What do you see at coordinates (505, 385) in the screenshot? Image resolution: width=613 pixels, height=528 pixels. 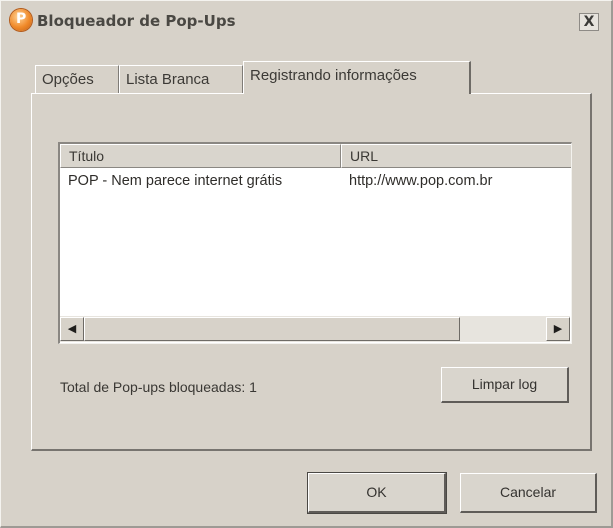 I see `clear-log-button: Limpar log` at bounding box center [505, 385].